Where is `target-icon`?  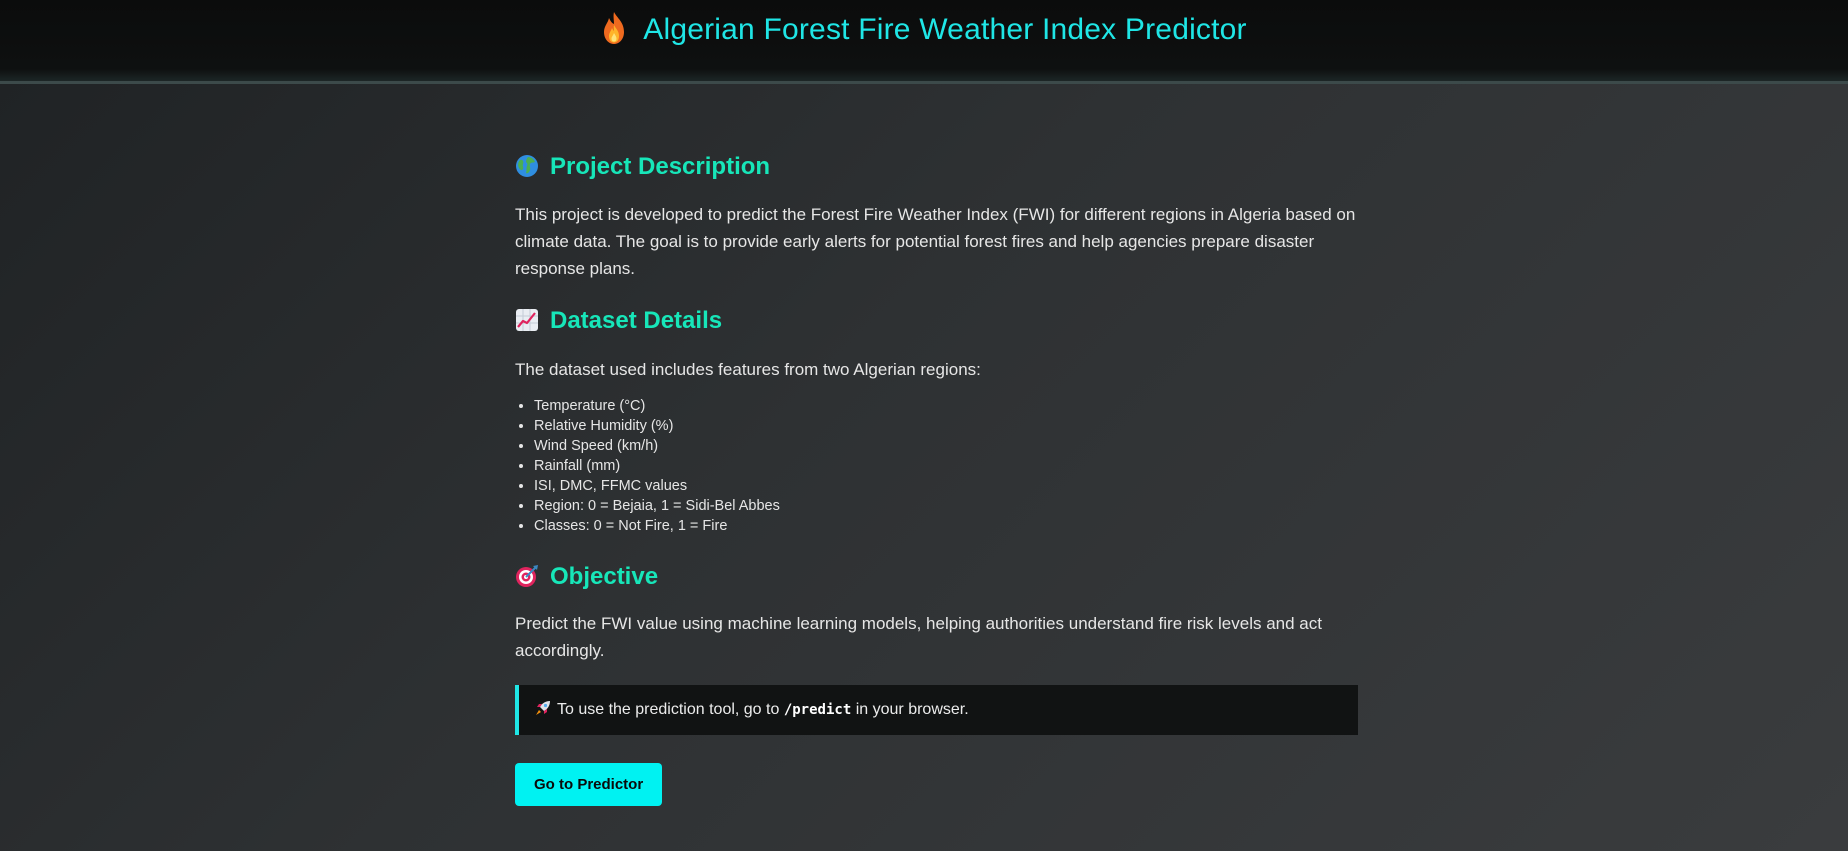 target-icon is located at coordinates (527, 576).